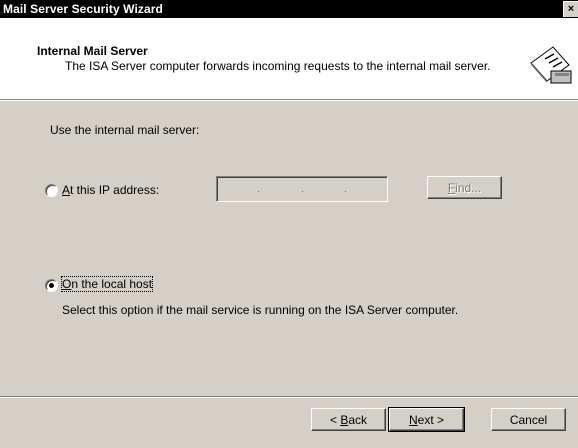  What do you see at coordinates (107, 284) in the screenshot?
I see `local-host-label: On the local host` at bounding box center [107, 284].